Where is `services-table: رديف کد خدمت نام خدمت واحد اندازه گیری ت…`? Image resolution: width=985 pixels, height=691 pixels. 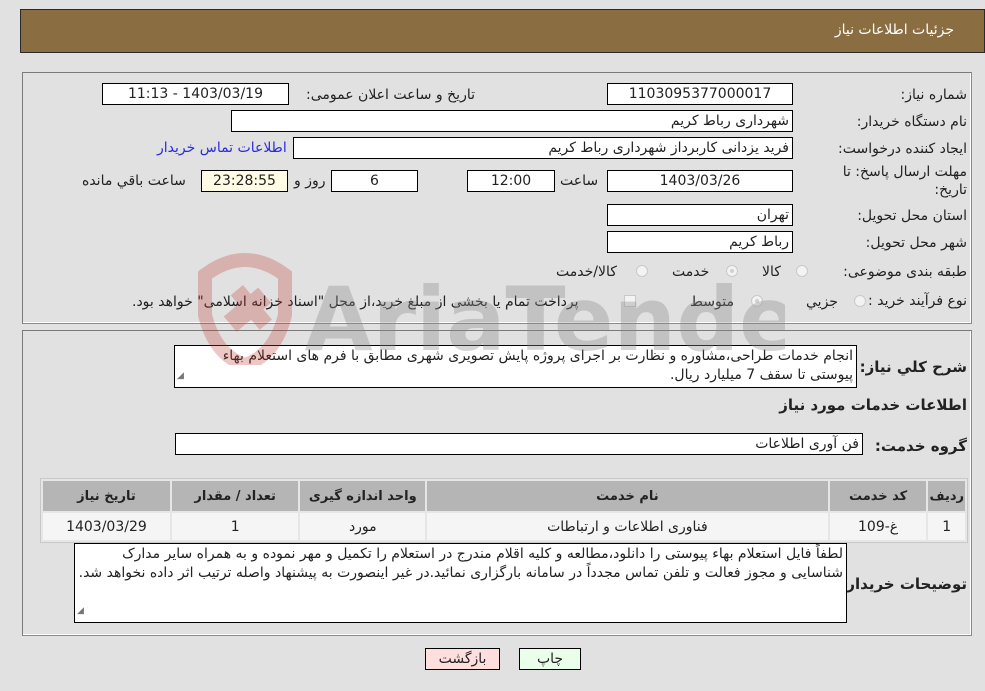
services-table: رديف کد خدمت نام خدمت واحد اندازه گیری ت… is located at coordinates (504, 510).